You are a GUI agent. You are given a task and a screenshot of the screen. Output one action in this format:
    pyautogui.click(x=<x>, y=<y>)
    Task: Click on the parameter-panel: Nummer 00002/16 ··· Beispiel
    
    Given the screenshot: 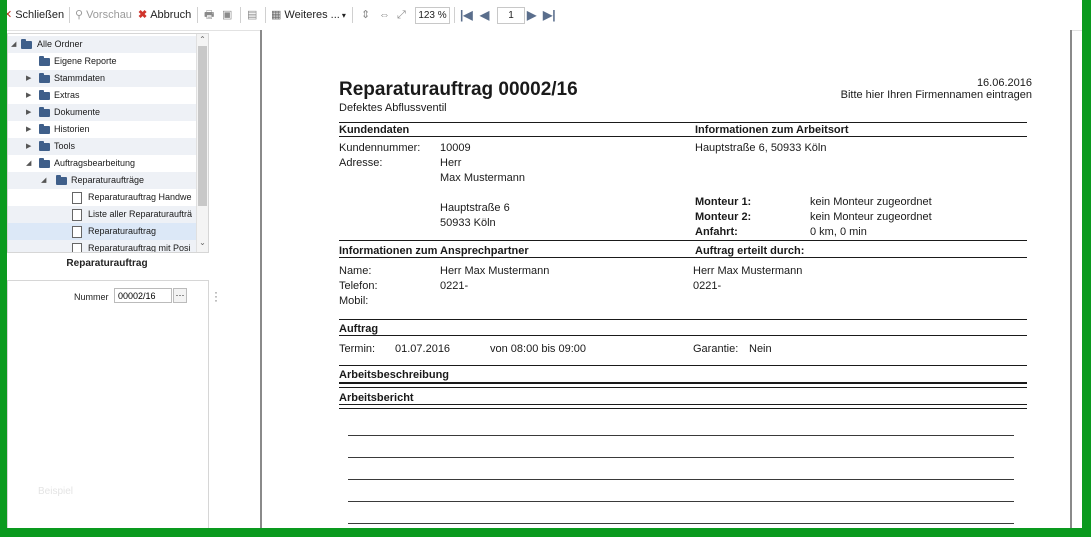 What is the action you would take?
    pyautogui.click(x=108, y=404)
    